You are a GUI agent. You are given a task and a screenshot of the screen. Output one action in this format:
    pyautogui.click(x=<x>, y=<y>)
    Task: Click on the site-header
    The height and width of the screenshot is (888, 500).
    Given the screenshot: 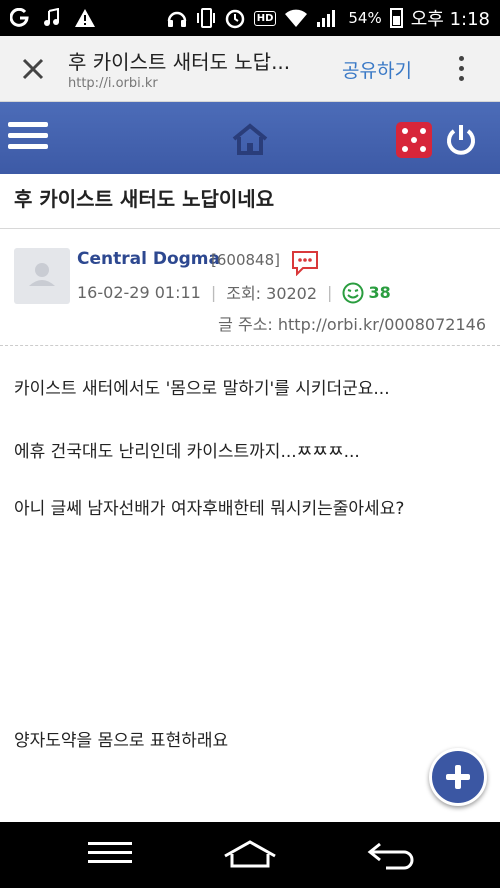 What is the action you would take?
    pyautogui.click(x=250, y=138)
    